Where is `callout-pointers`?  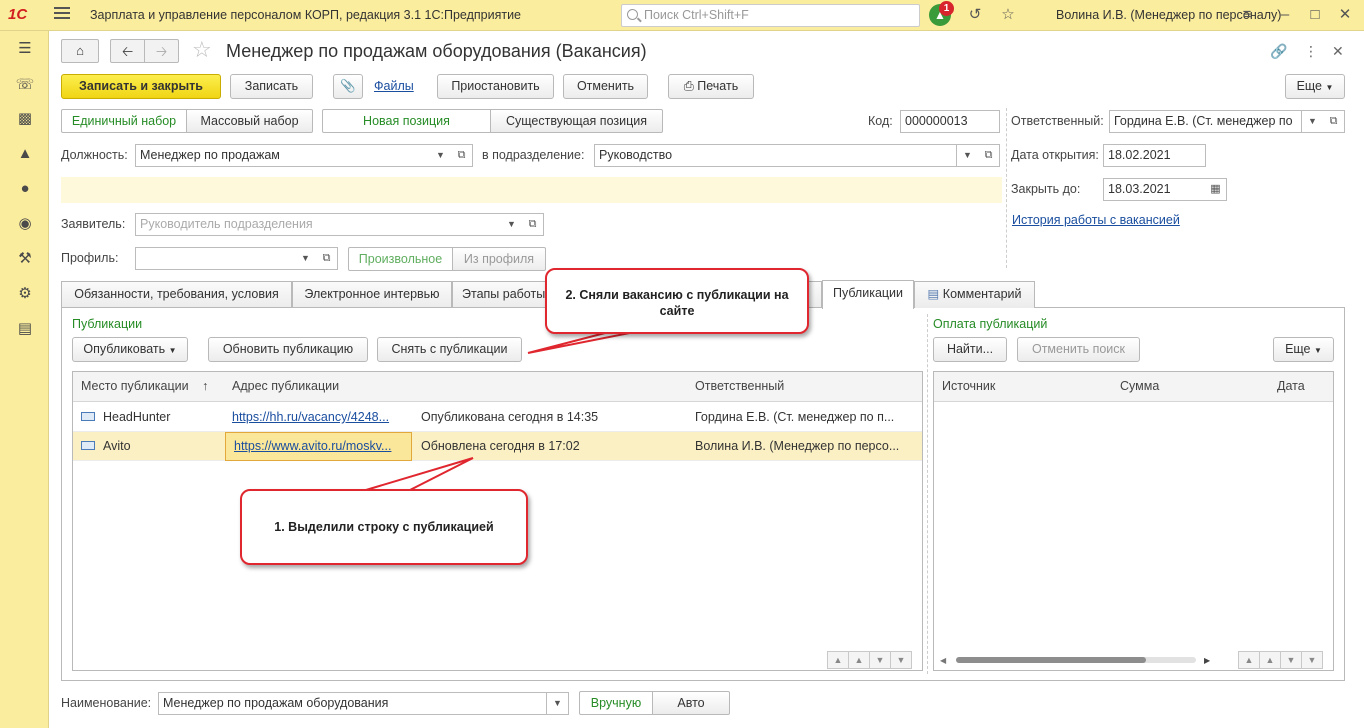 callout-pointers is located at coordinates (503, 410).